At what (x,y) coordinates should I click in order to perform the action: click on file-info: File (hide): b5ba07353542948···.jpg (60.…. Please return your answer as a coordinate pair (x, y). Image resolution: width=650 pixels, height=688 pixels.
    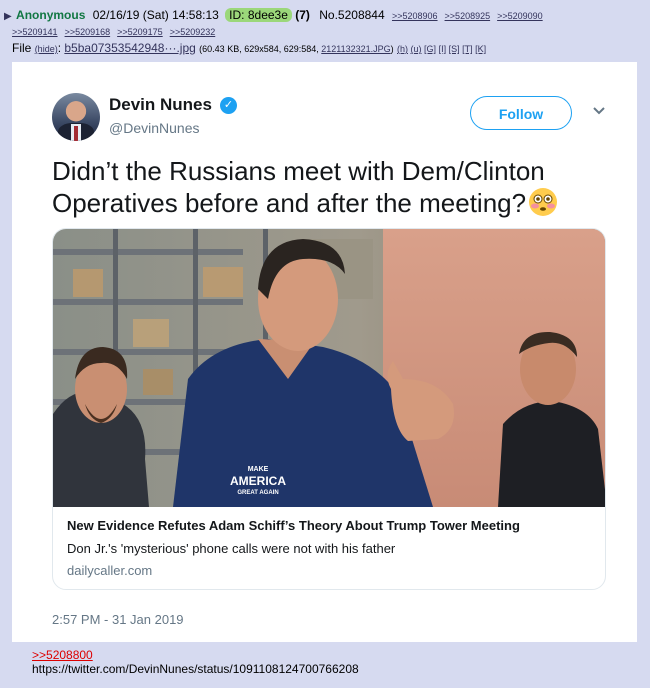
    Looking at the image, I should click on (249, 48).